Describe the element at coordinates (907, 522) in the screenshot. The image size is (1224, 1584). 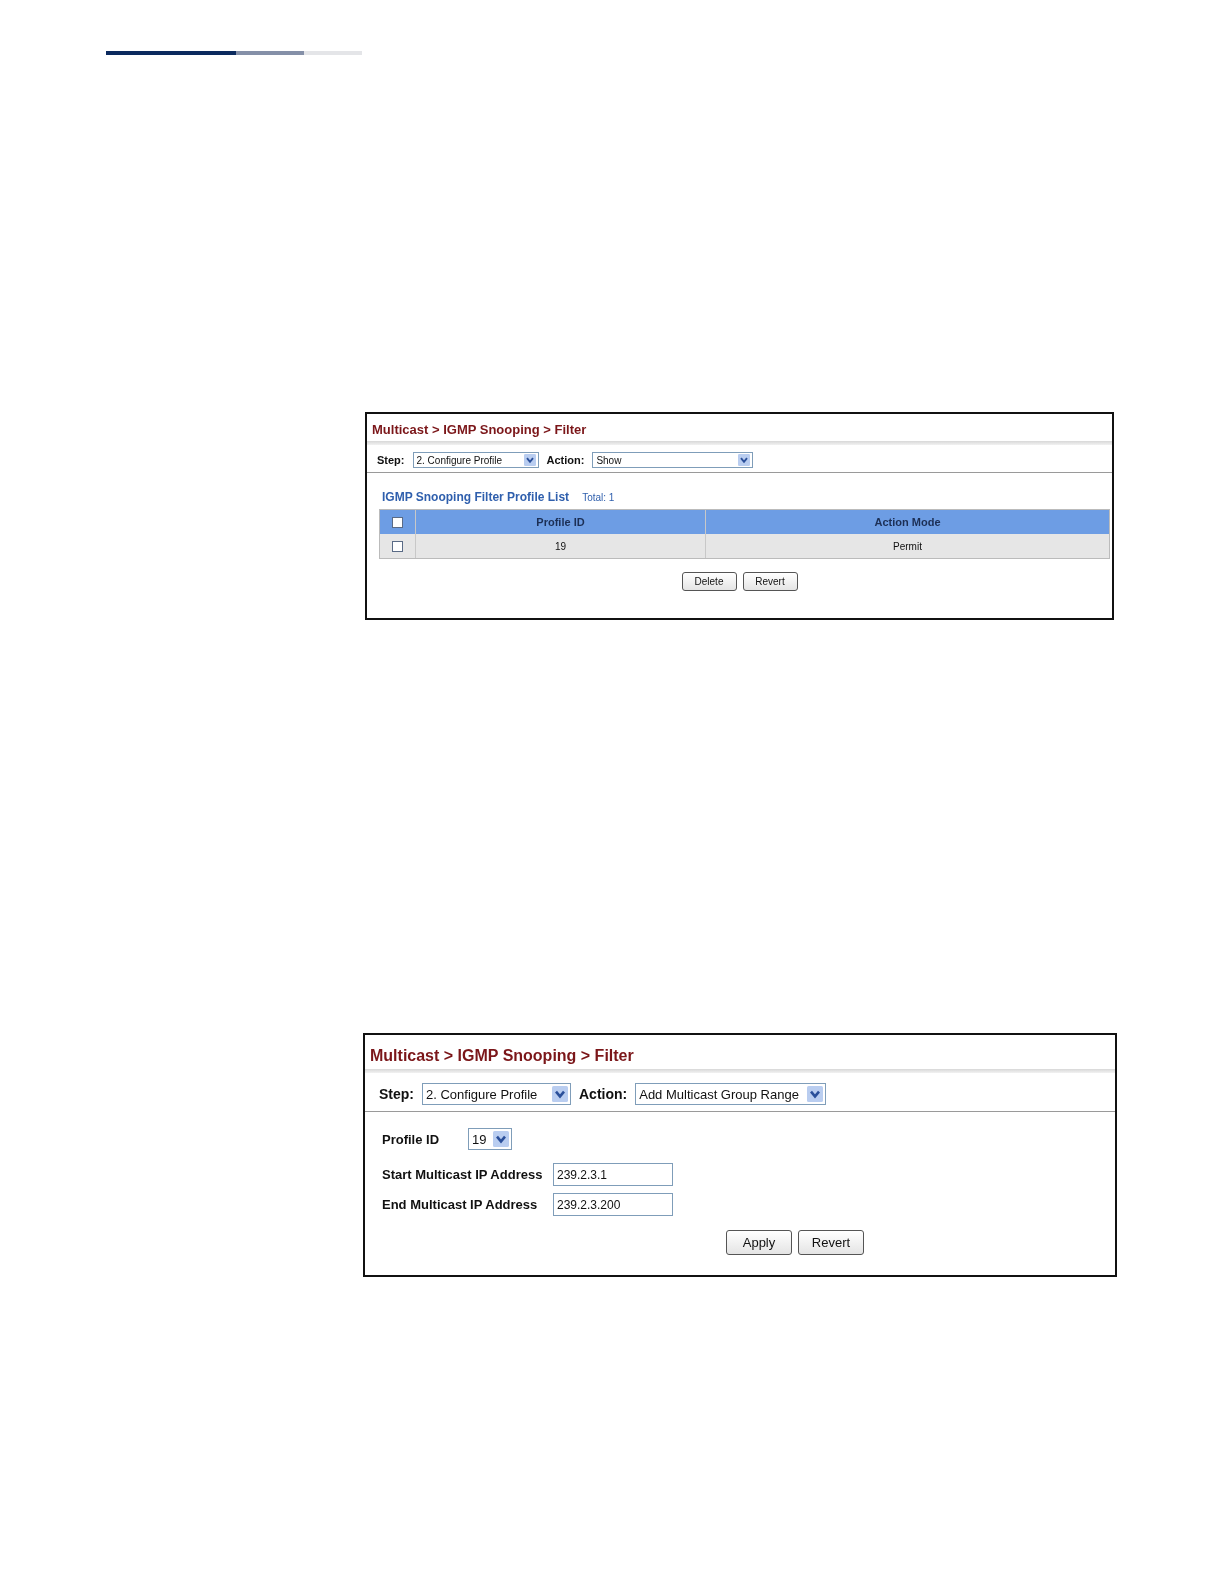
I see `column-header: Action Mode` at that location.